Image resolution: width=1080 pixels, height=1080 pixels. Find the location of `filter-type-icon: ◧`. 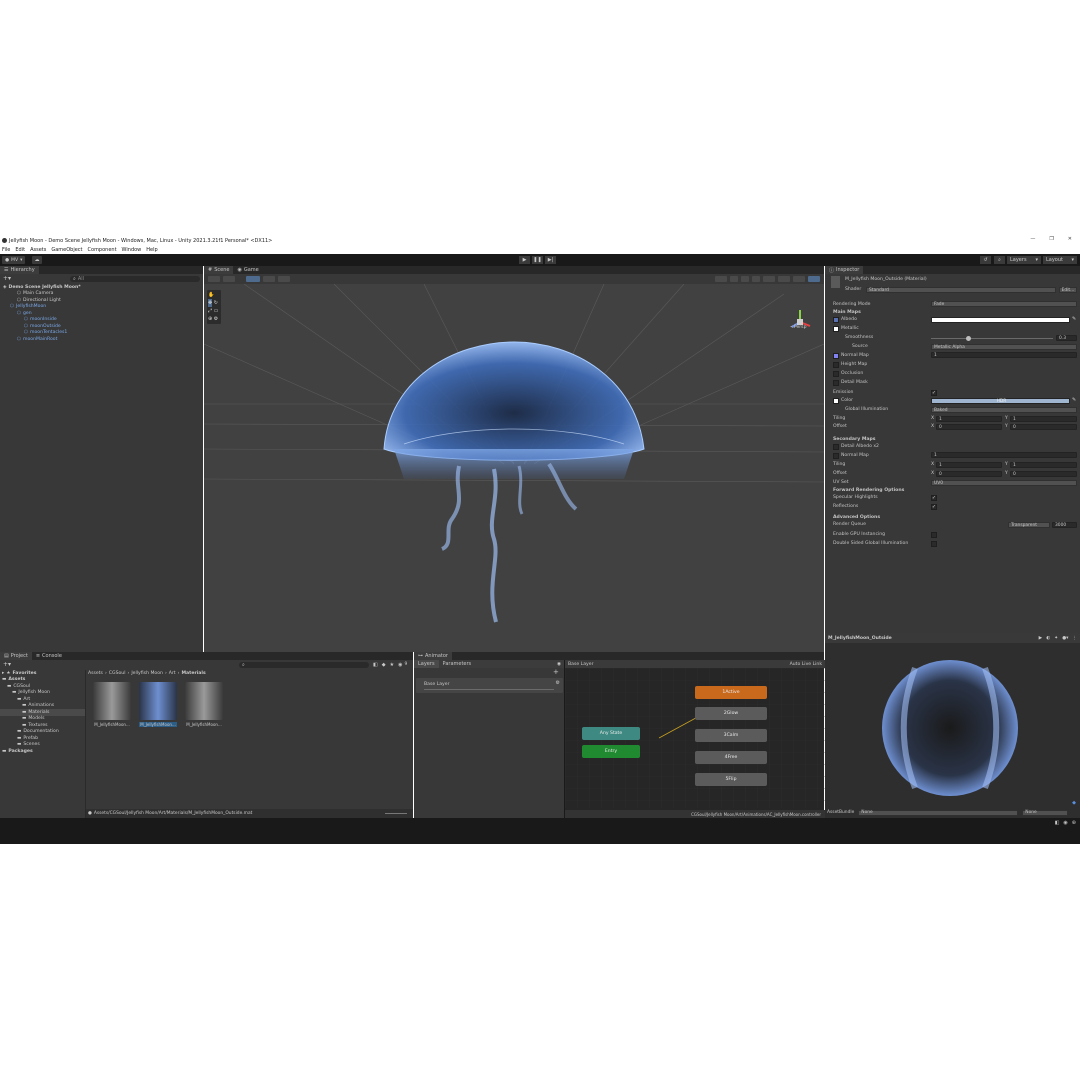

filter-type-icon: ◧ is located at coordinates (375, 665).